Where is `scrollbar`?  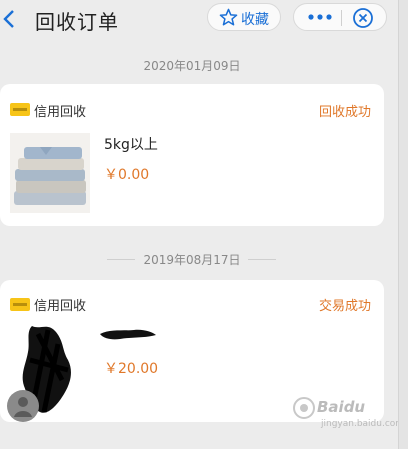 scrollbar is located at coordinates (403, 224).